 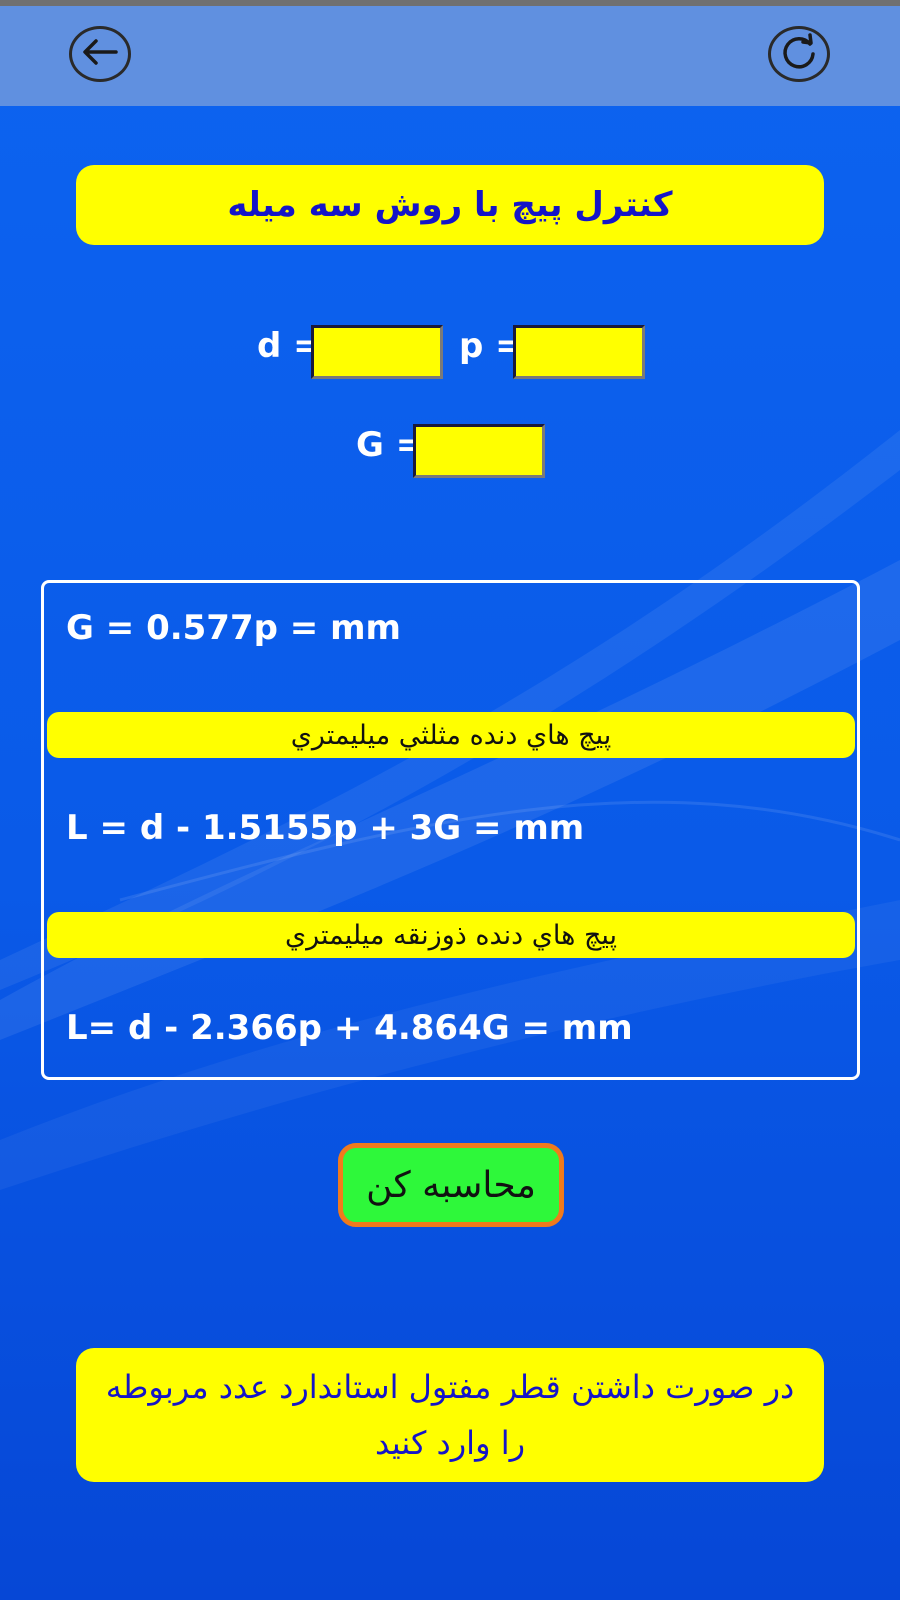 What do you see at coordinates (233, 628) in the screenshot?
I see `g-formula: G = 0.577p = mm` at bounding box center [233, 628].